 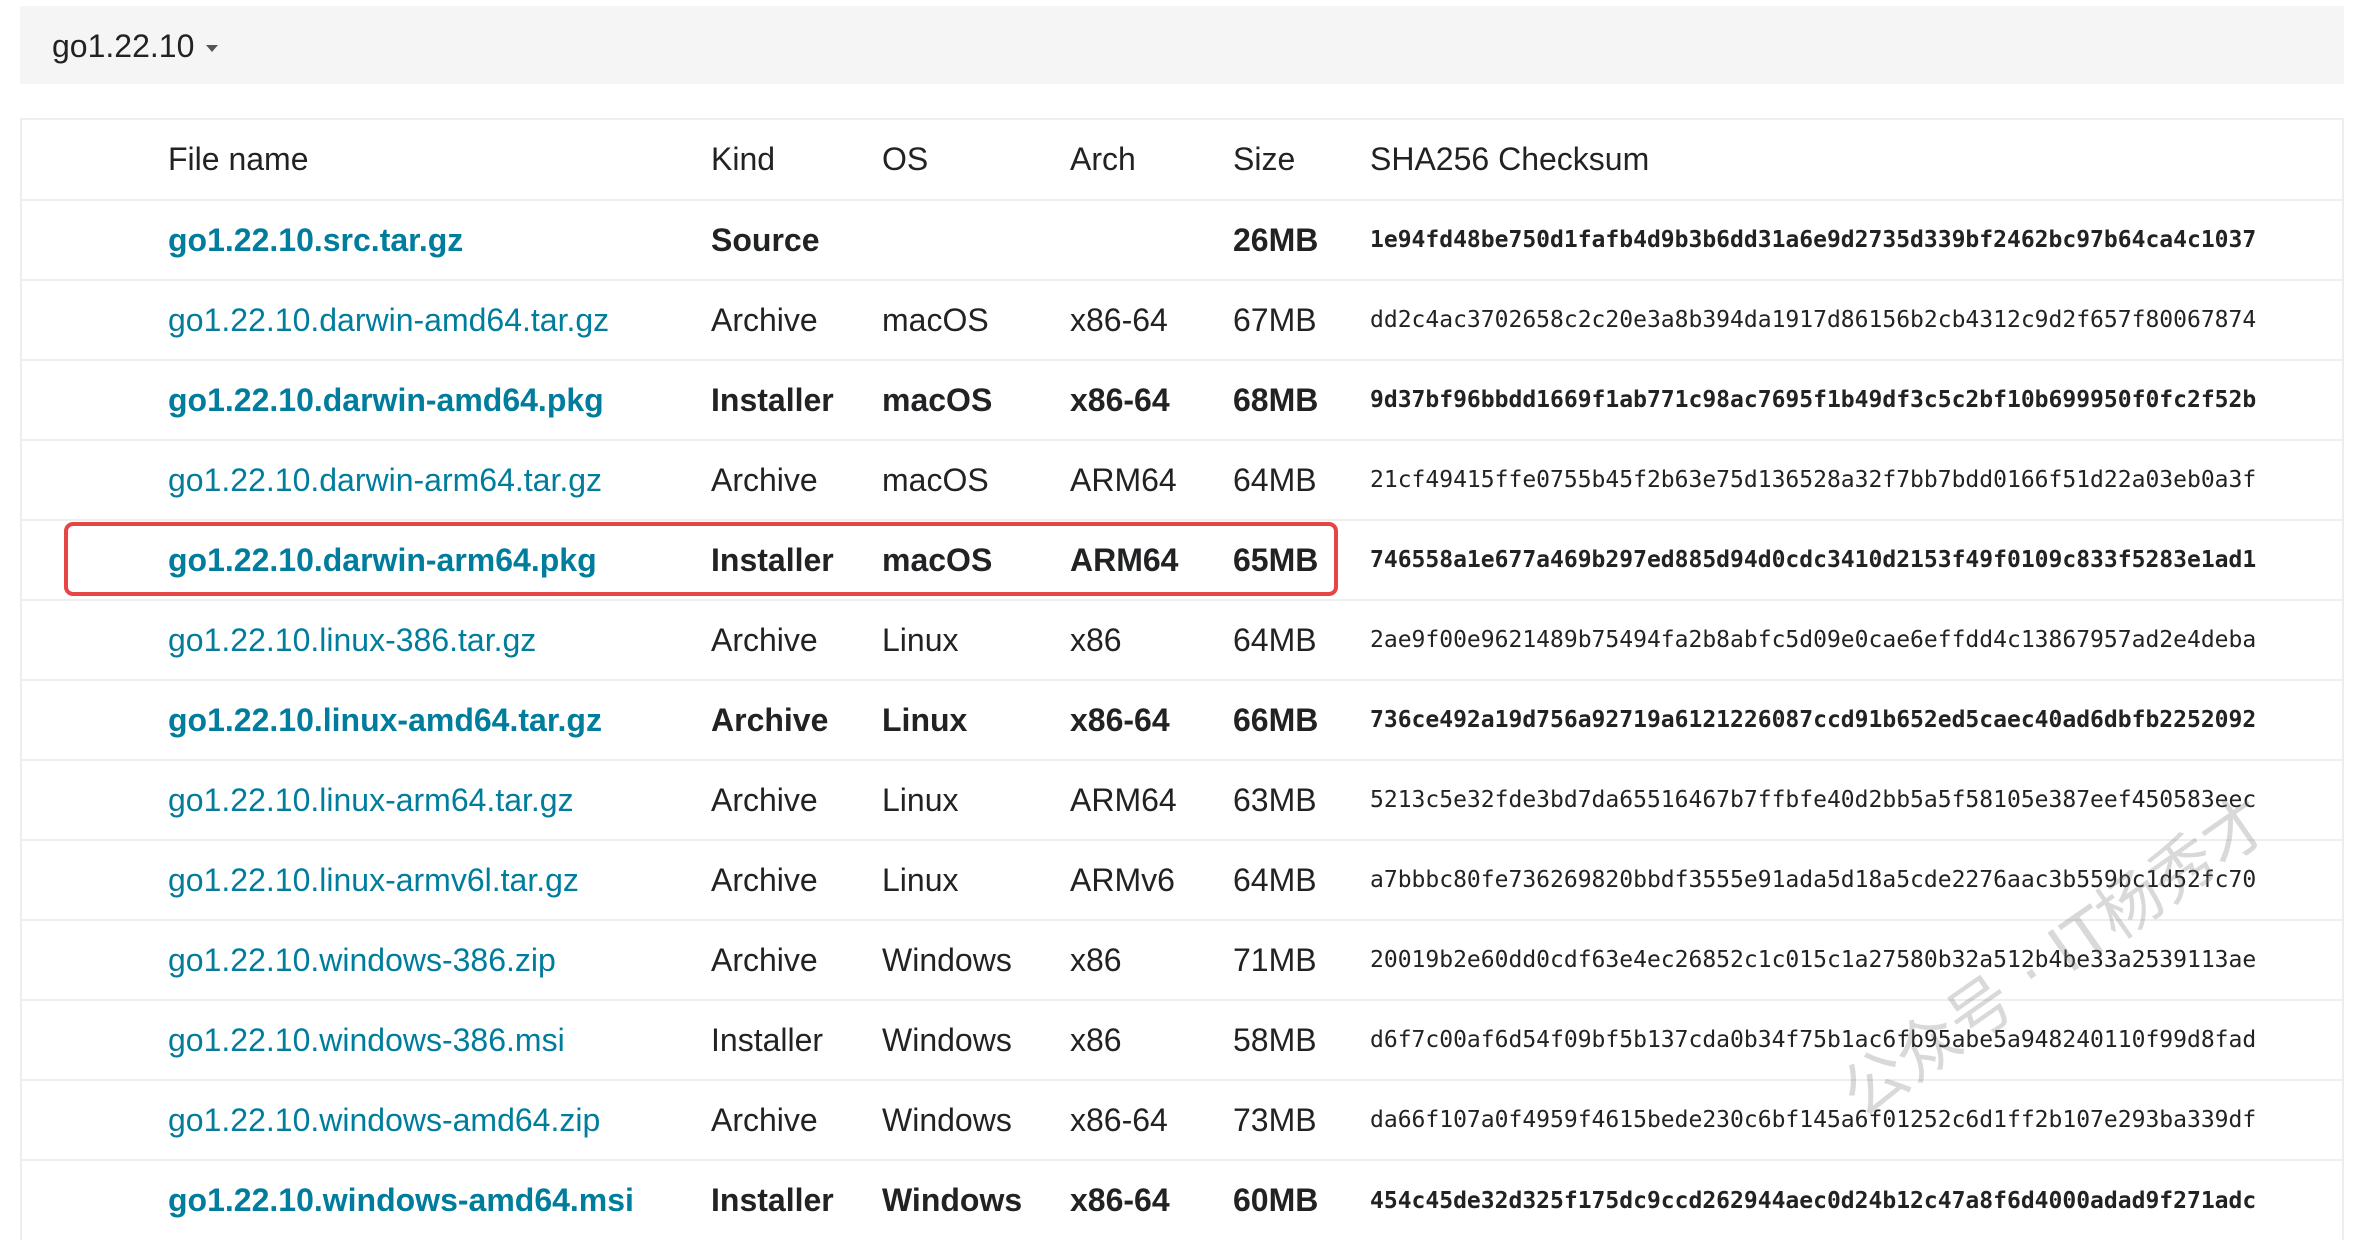 I want to click on version-bar: go1.22.10, so click(x=1182, y=45).